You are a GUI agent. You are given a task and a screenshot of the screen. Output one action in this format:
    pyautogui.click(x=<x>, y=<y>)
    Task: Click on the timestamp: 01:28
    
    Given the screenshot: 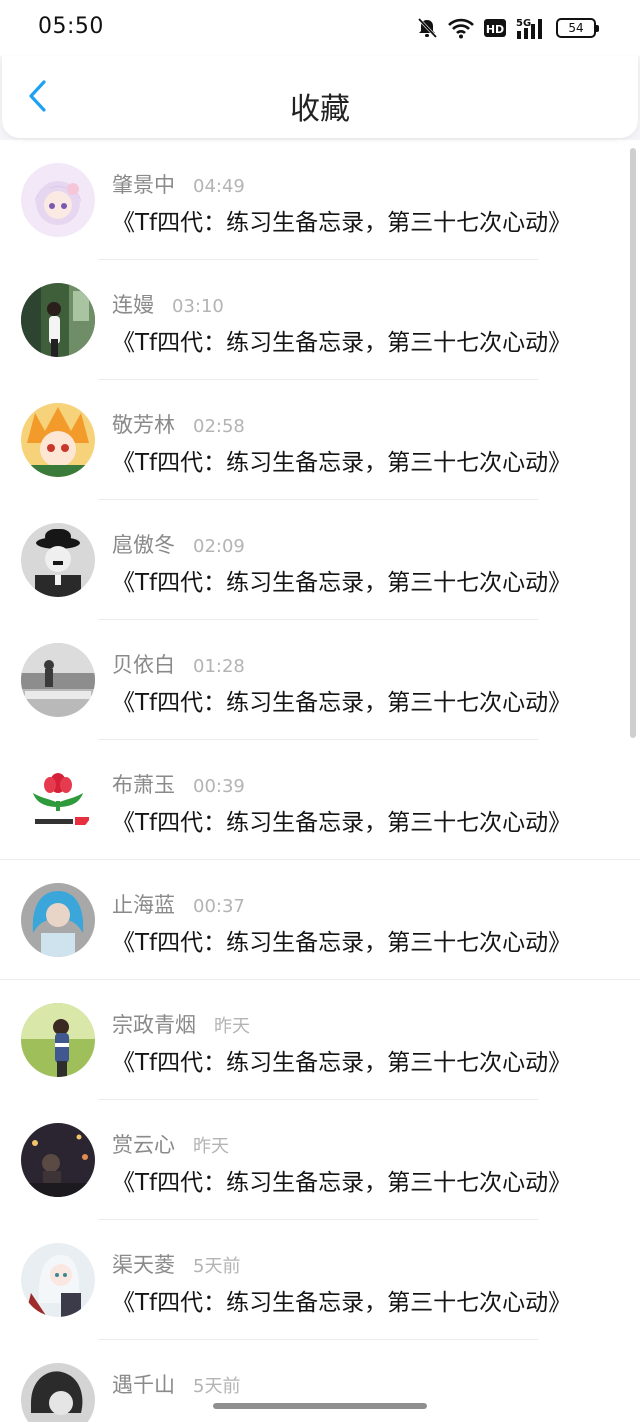 What is the action you would take?
    pyautogui.click(x=219, y=666)
    